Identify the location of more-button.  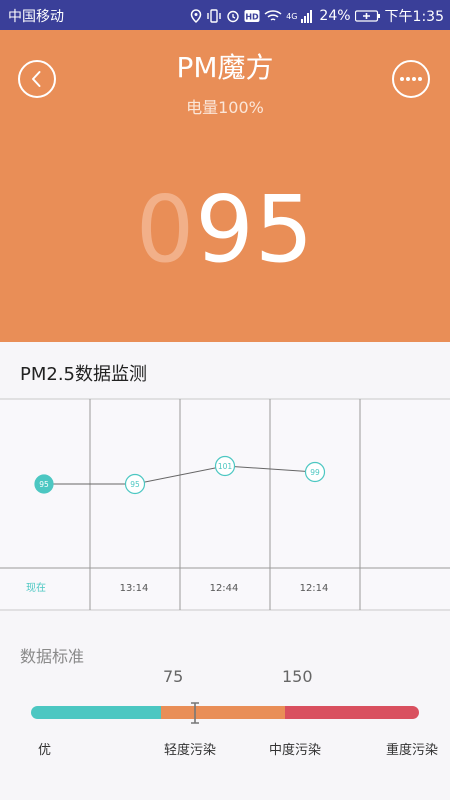
(411, 79).